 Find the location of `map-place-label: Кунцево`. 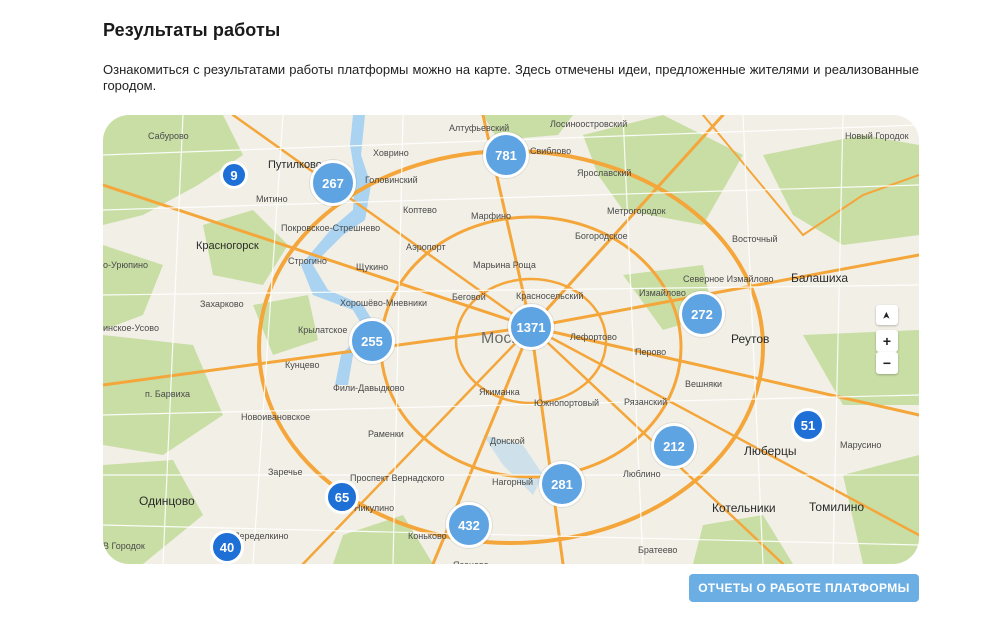

map-place-label: Кунцево is located at coordinates (302, 365).